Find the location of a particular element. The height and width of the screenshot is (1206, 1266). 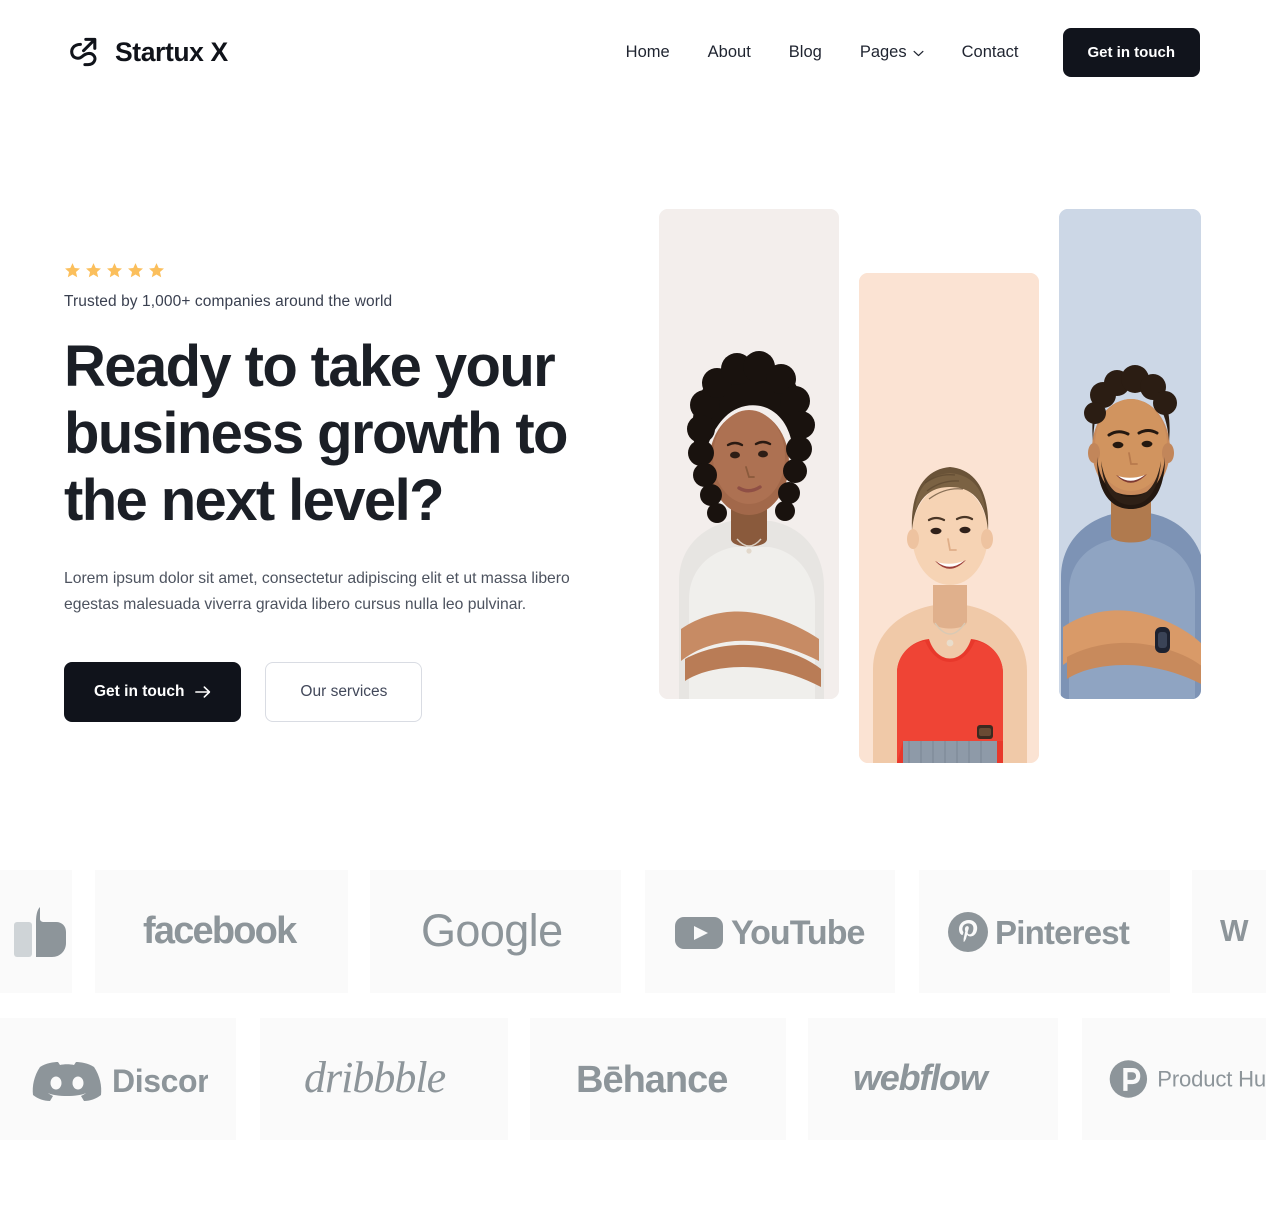

logo-producthunt-partial: Product Hu is located at coordinates (1174, 1079).